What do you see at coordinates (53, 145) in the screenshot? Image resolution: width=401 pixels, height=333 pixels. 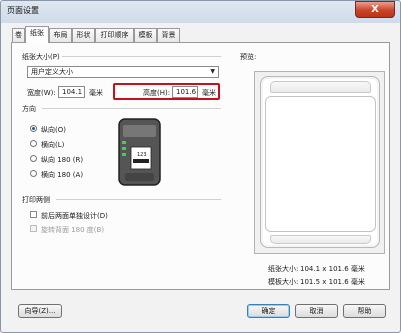 I see `orientation-landscape-label: 横向(L)` at bounding box center [53, 145].